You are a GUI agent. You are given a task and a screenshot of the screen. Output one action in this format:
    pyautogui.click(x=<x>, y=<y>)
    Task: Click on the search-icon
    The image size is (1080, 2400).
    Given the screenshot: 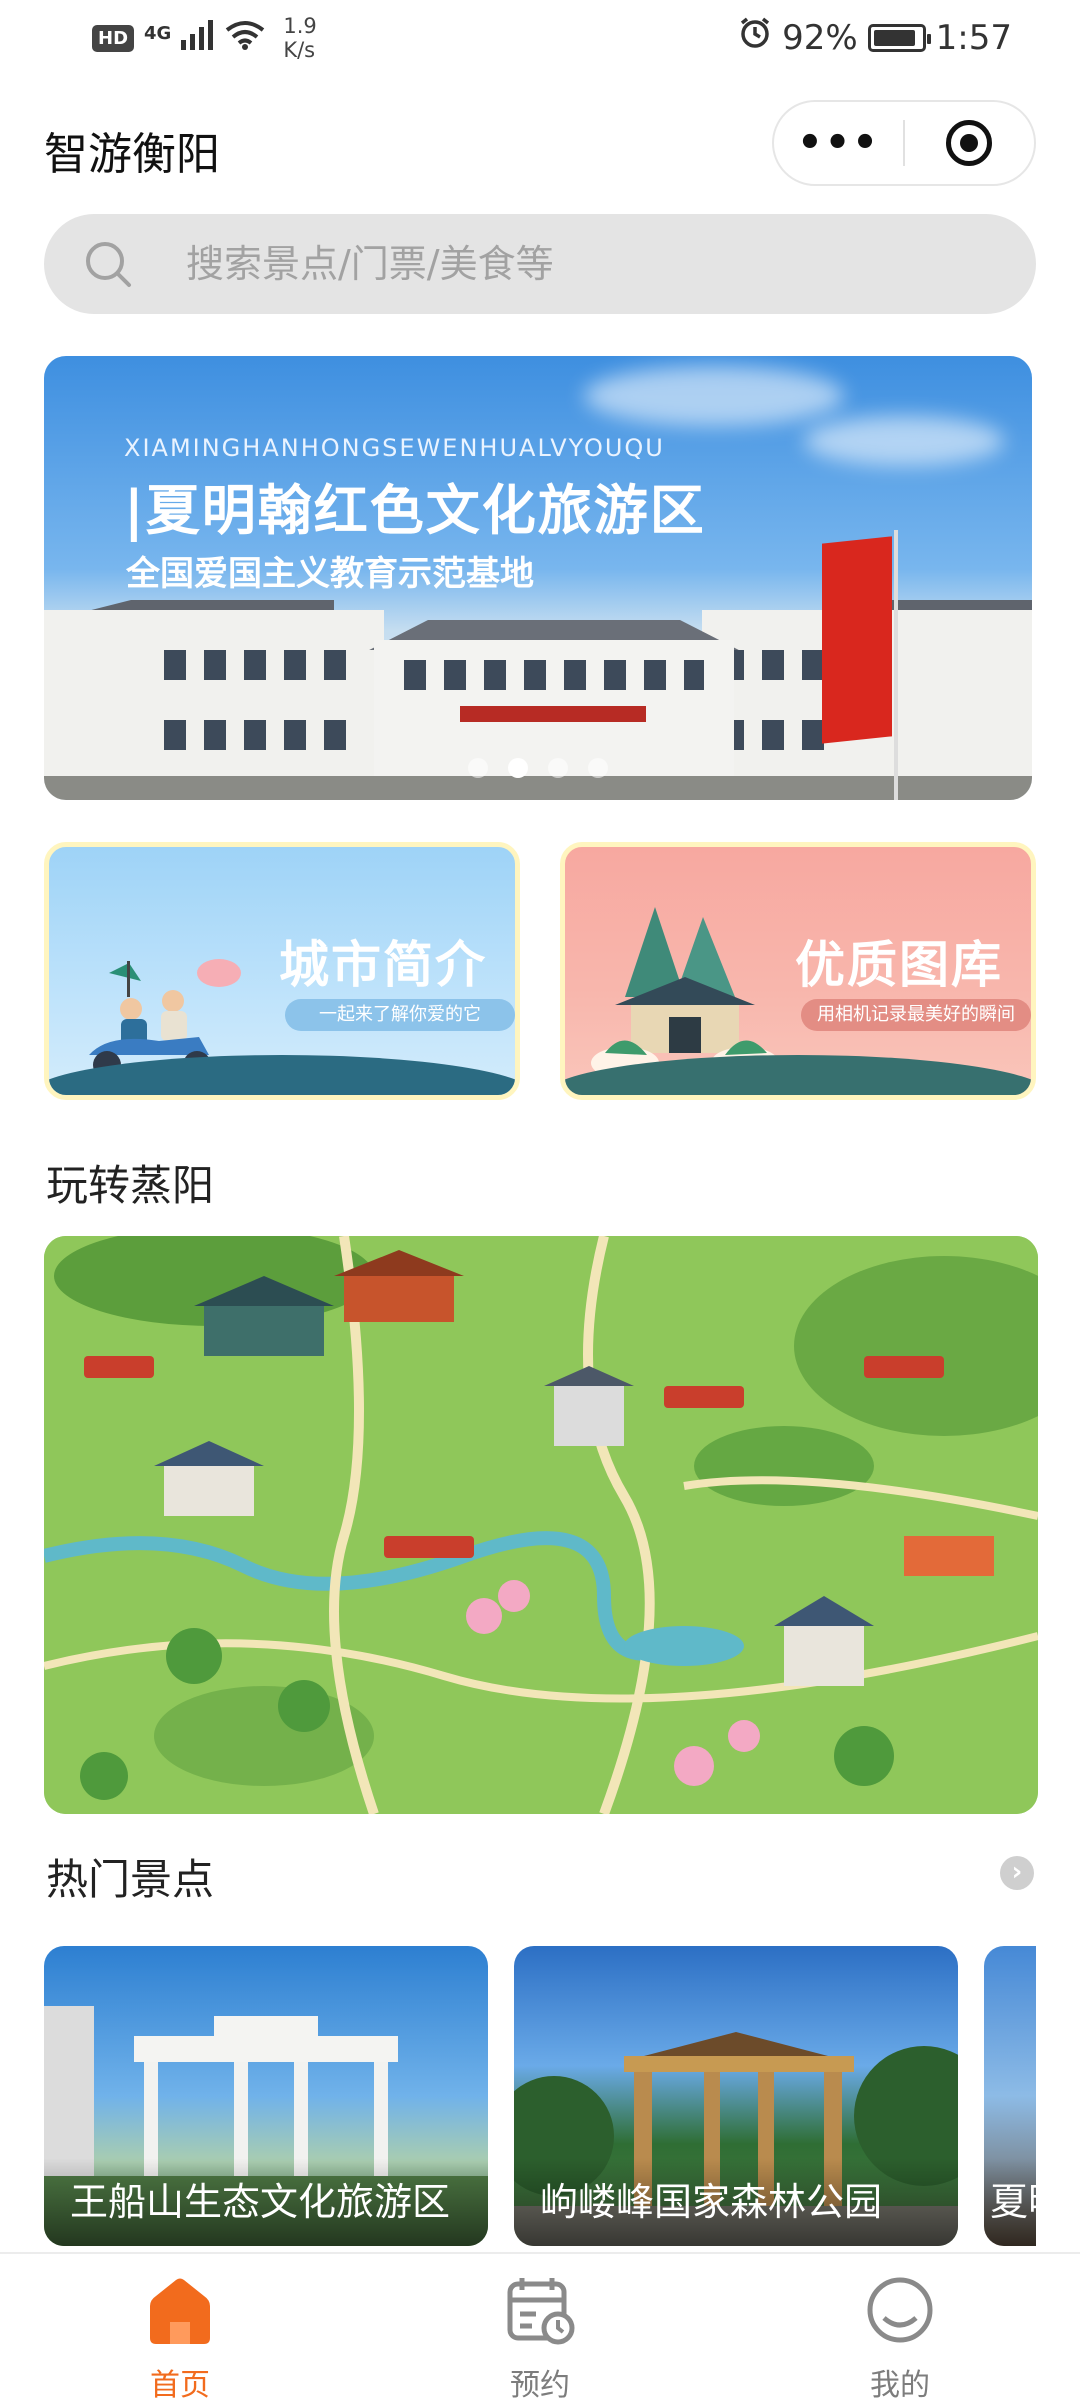 What is the action you would take?
    pyautogui.click(x=108, y=264)
    